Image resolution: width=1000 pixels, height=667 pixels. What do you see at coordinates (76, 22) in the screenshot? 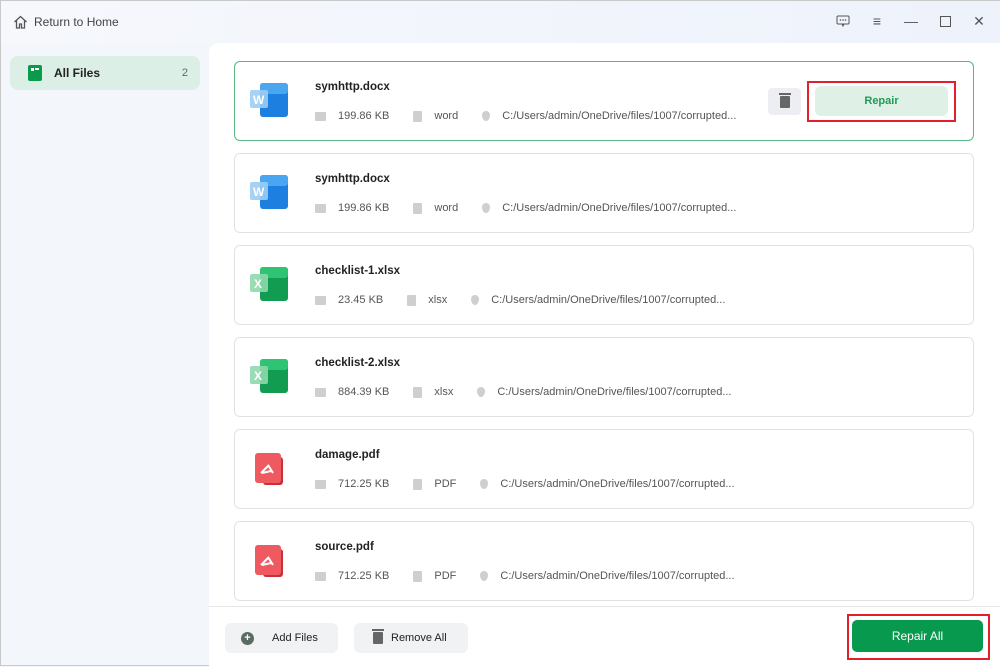
I see `return-to-home-label: Return to Home` at bounding box center [76, 22].